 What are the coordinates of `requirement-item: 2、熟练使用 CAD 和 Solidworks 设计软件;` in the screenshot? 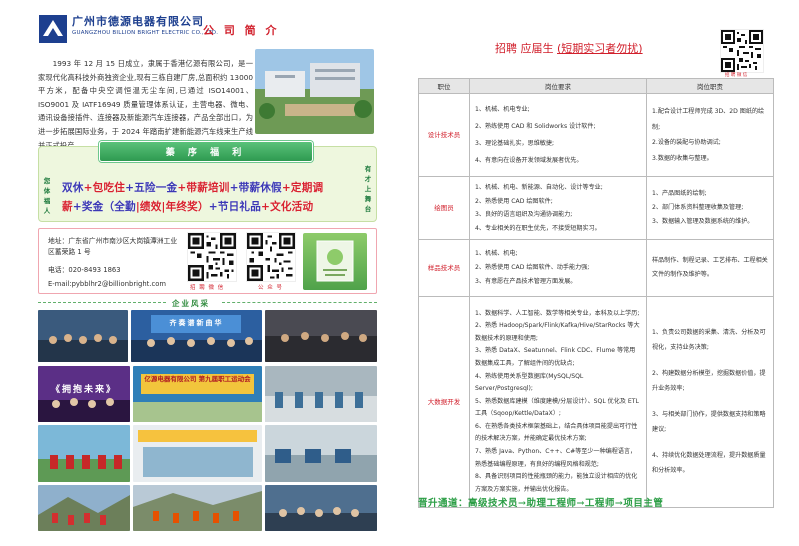 It's located at (535, 126).